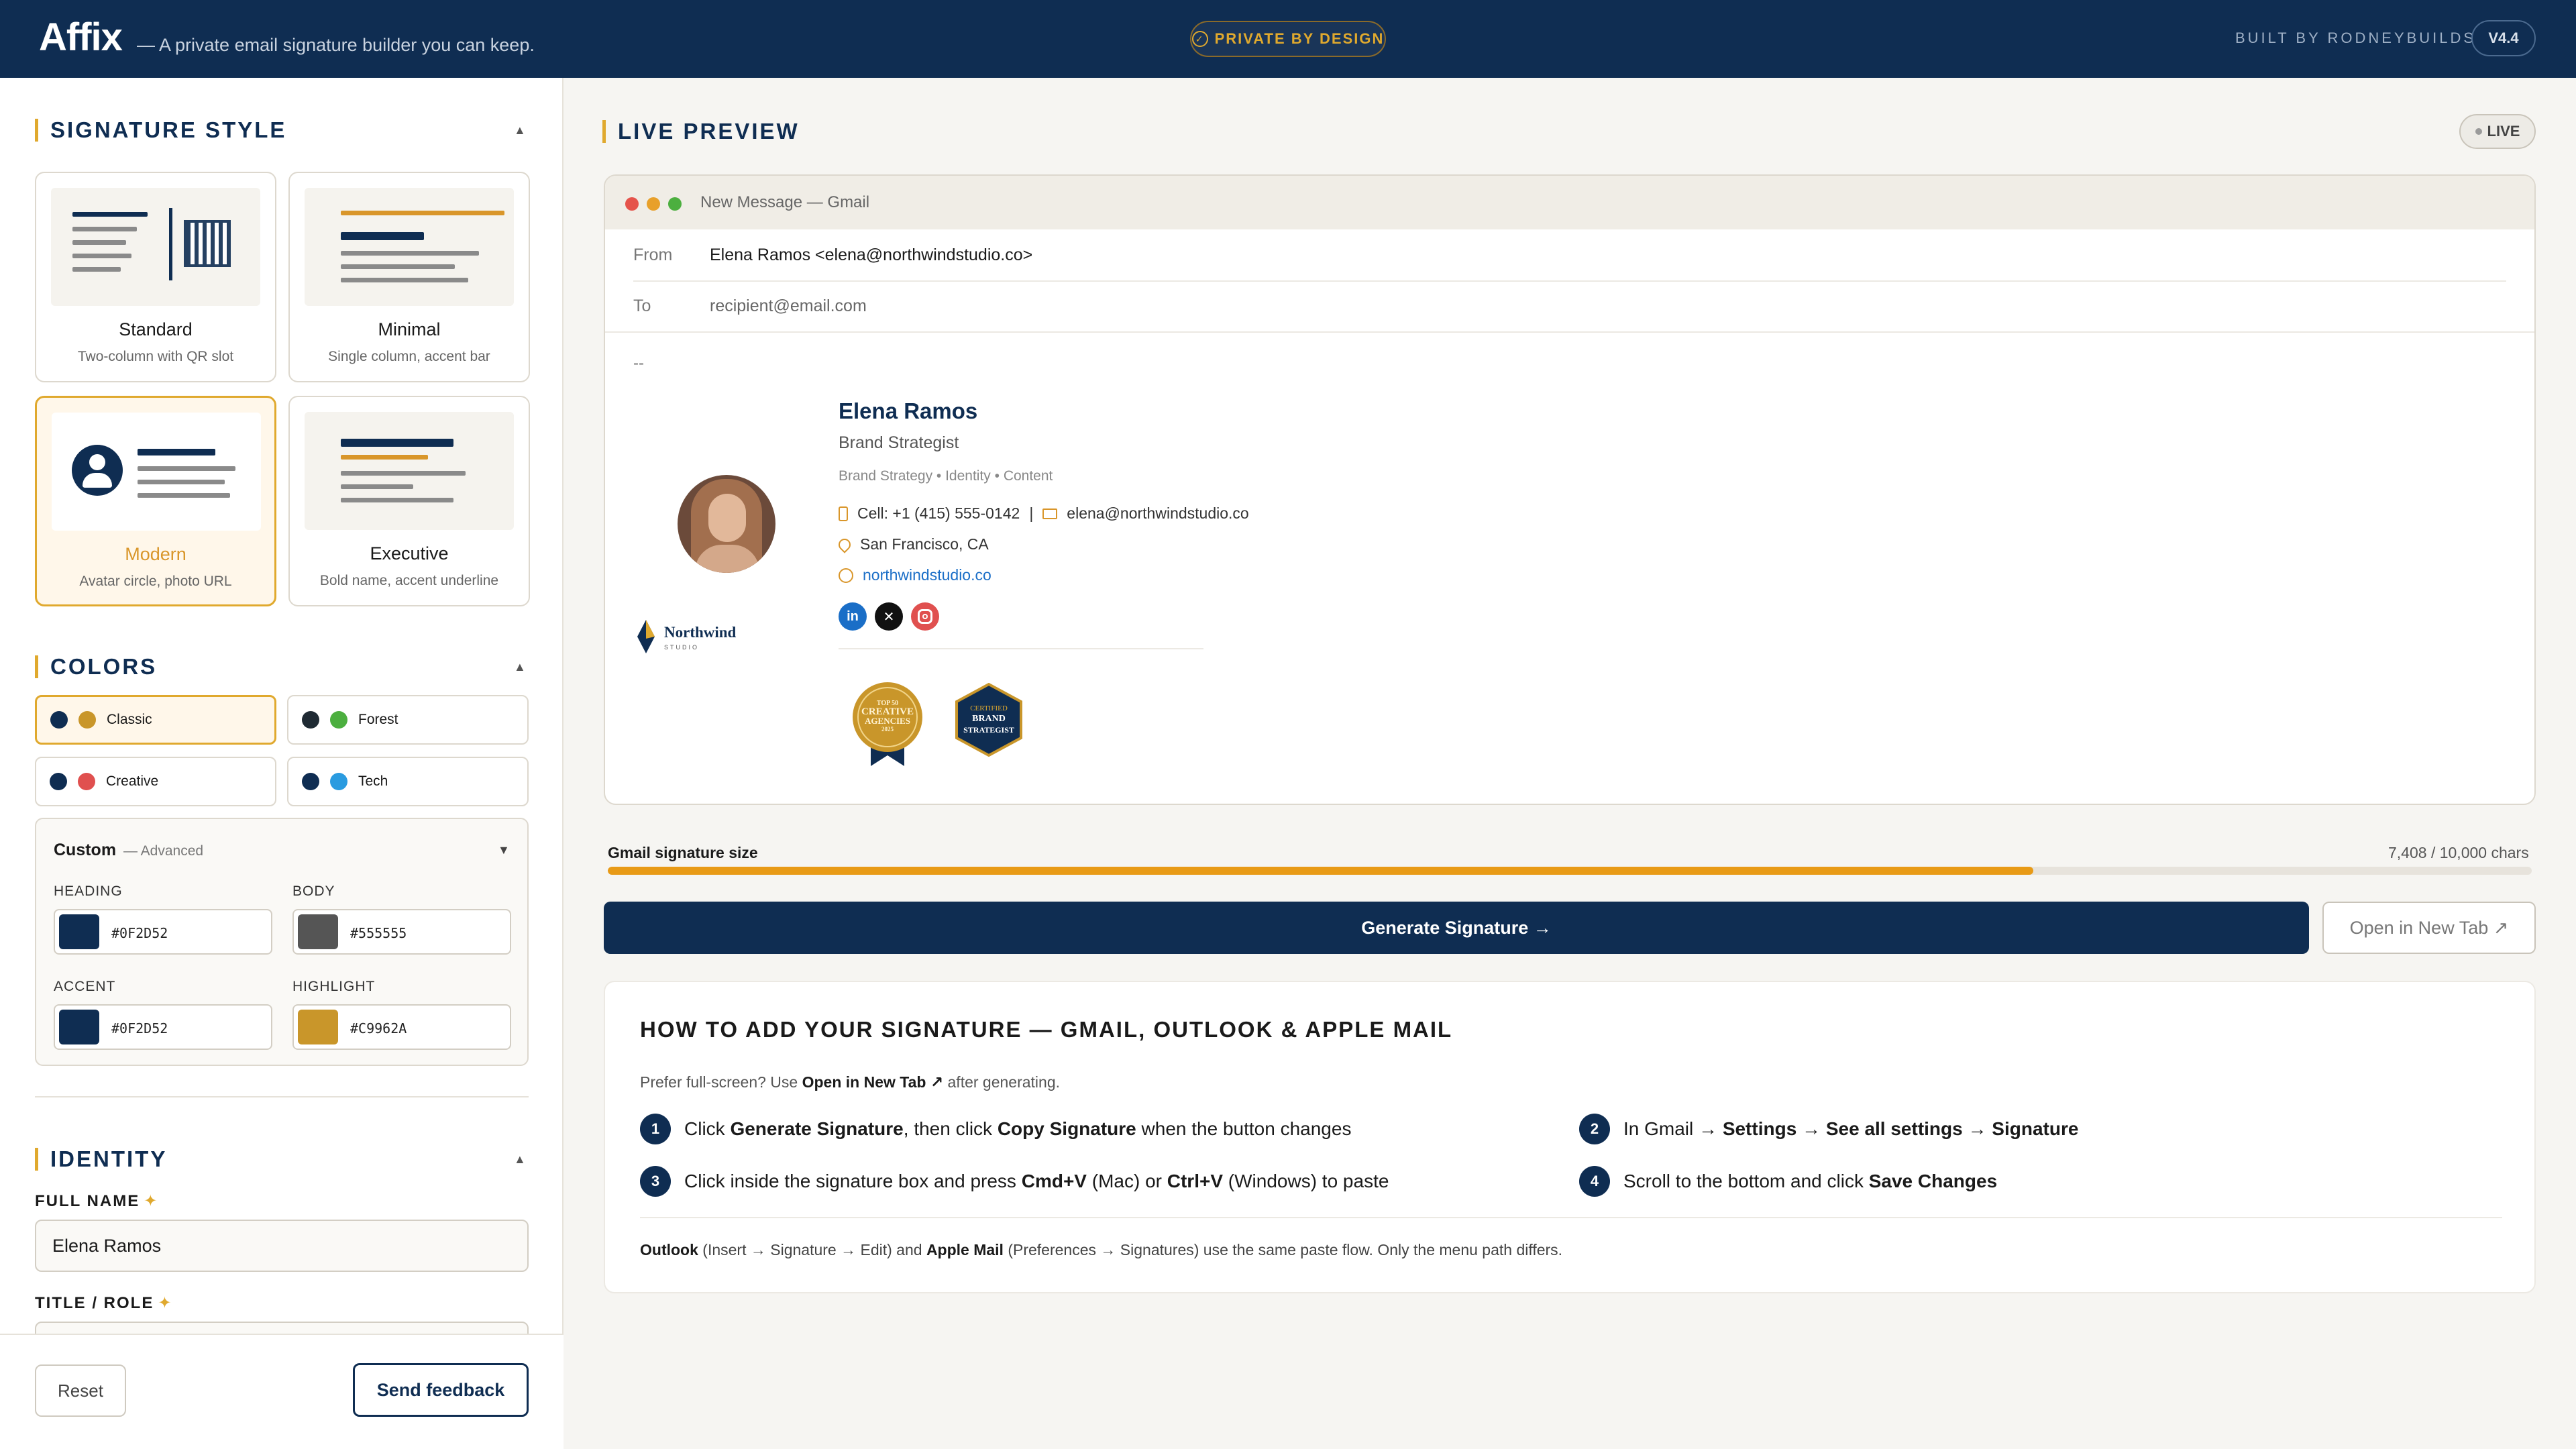 This screenshot has width=2576, height=1449. I want to click on highlight-color-field: #C9962A, so click(401, 1027).